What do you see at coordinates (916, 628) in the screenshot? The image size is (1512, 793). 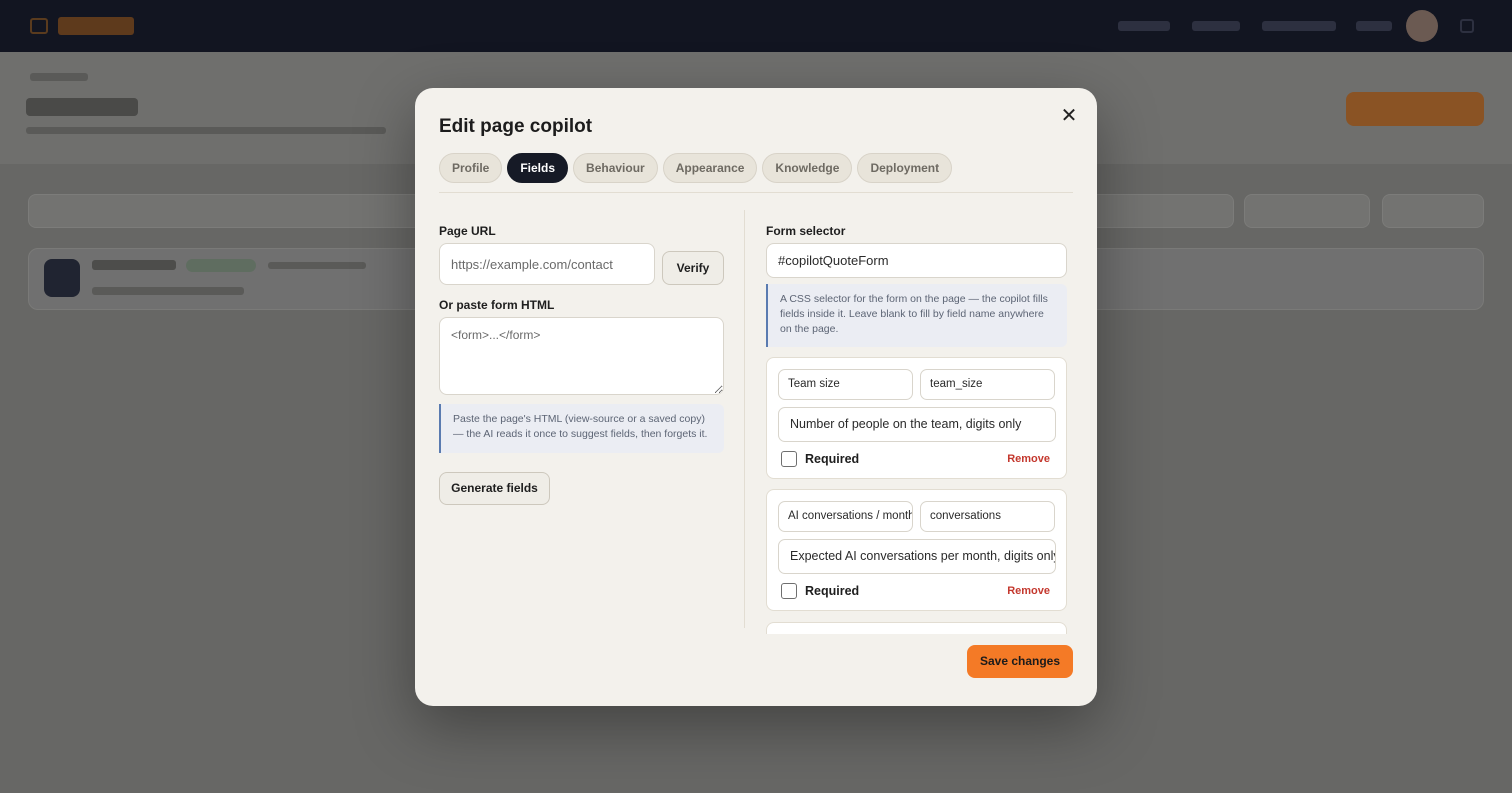 I see `field-card` at bounding box center [916, 628].